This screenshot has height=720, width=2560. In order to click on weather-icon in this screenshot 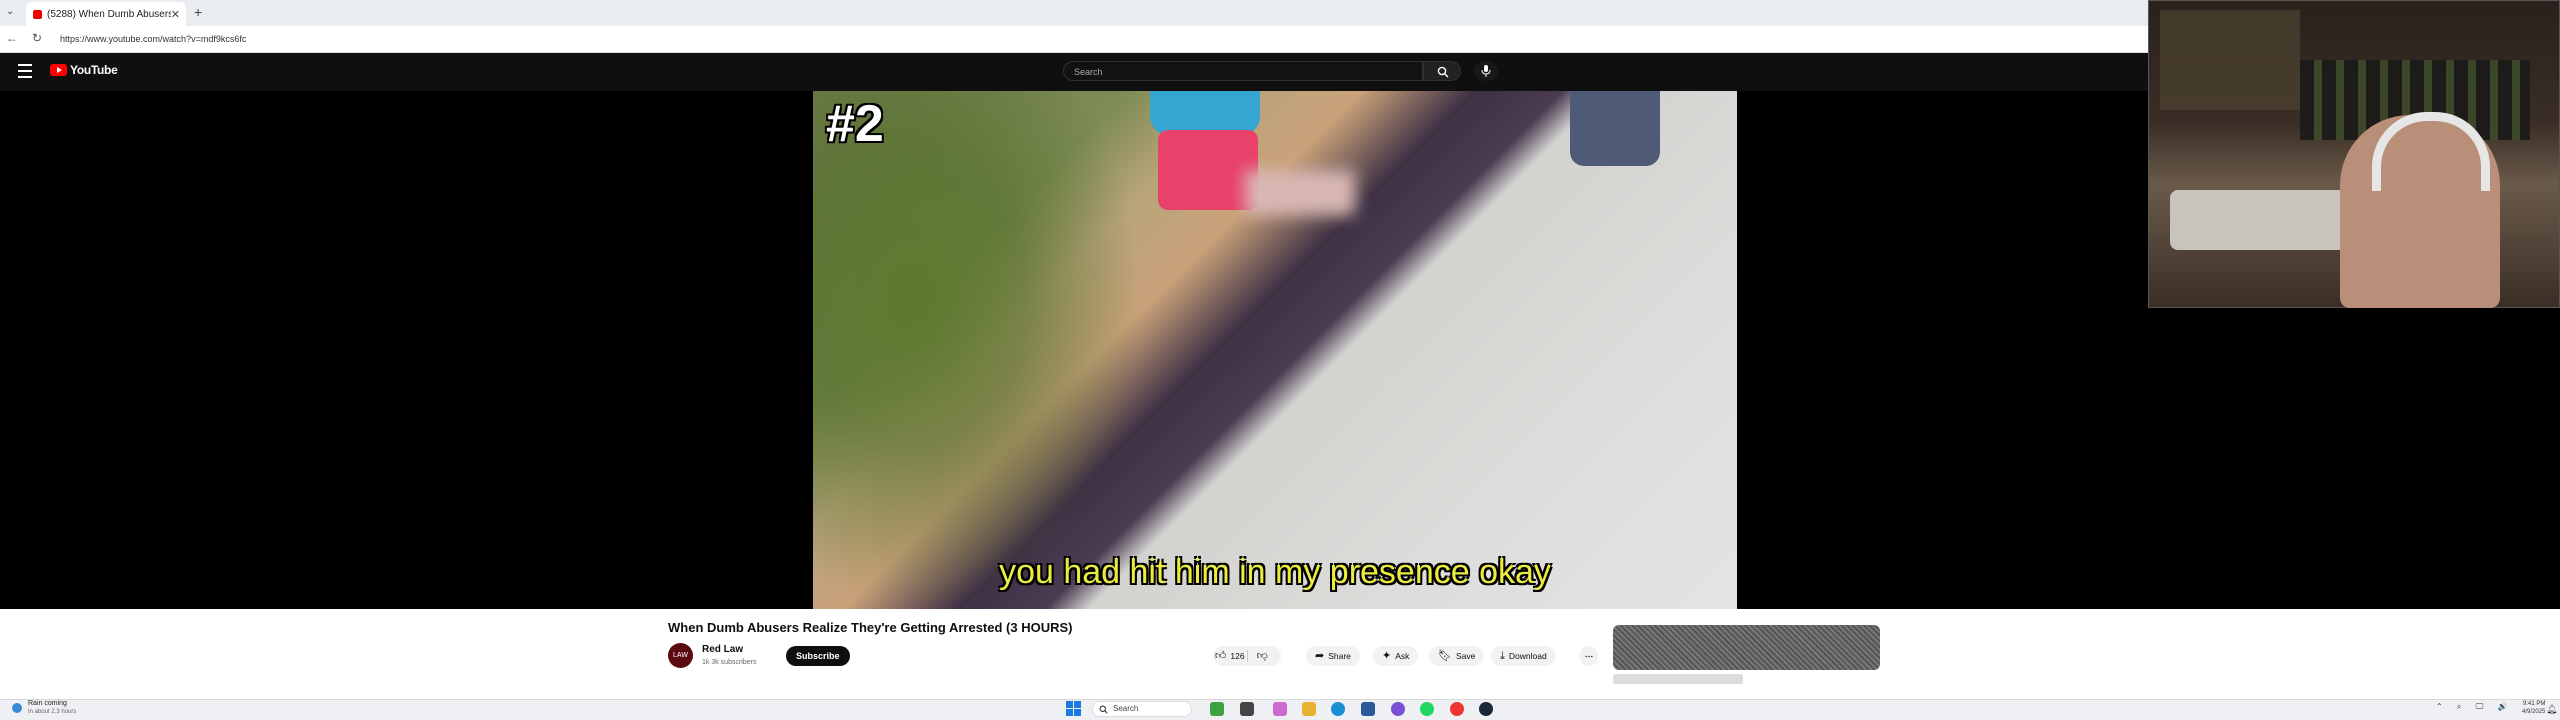, I will do `click(17, 708)`.